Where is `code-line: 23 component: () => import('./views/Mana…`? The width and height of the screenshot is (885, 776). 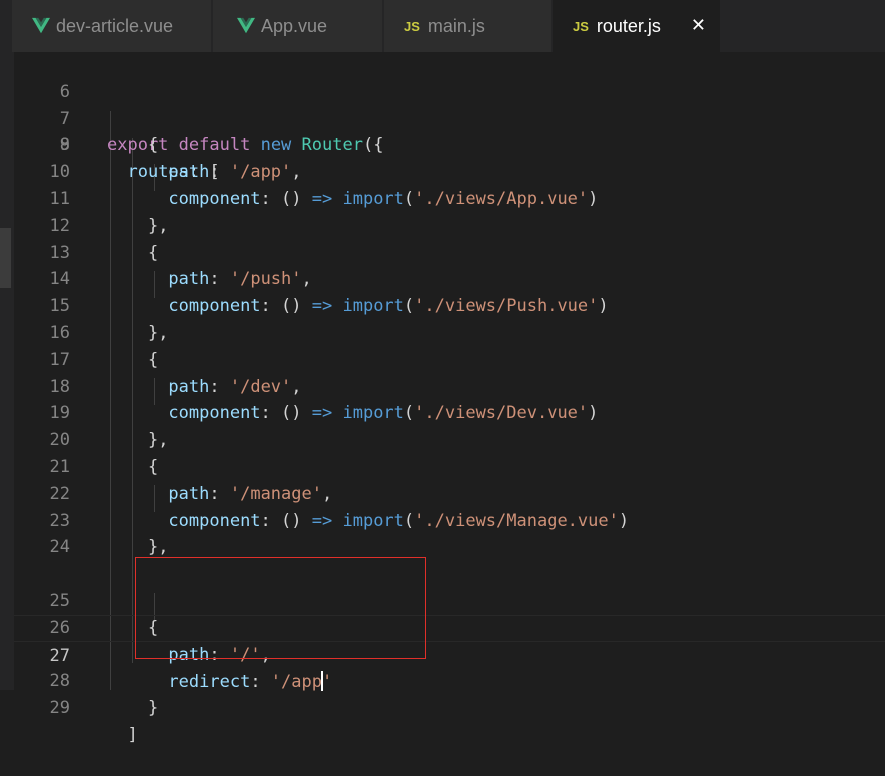 code-line: 23 component: () => import('./views/Mana… is located at coordinates (449, 521).